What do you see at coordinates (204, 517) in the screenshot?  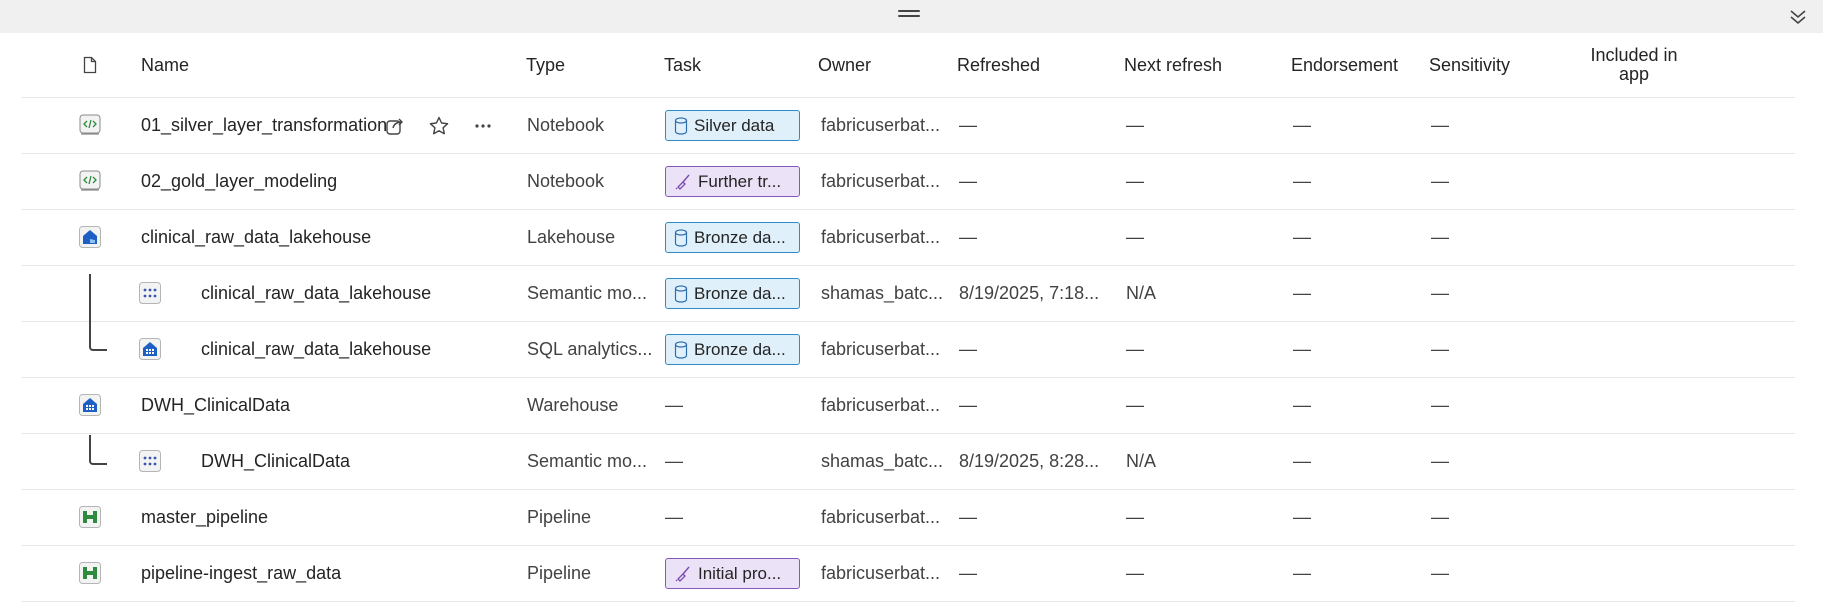 I see `item-name-link: master_pipeline` at bounding box center [204, 517].